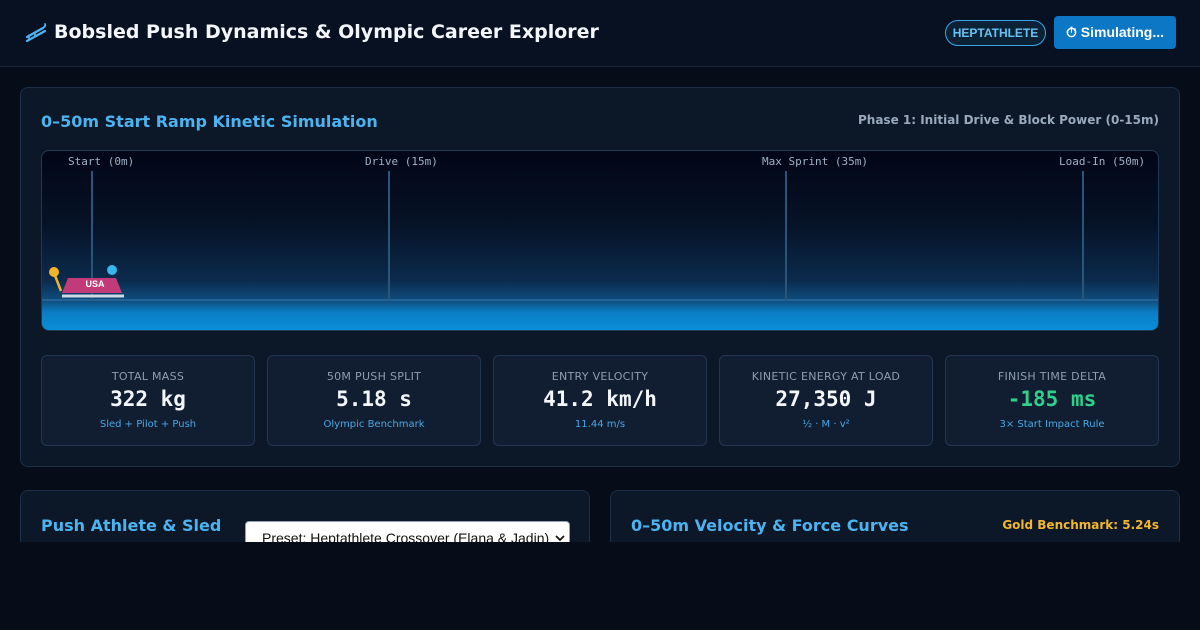 This screenshot has height=630, width=1200. I want to click on stat-label: FINISH TIME DELTA, so click(1052, 376).